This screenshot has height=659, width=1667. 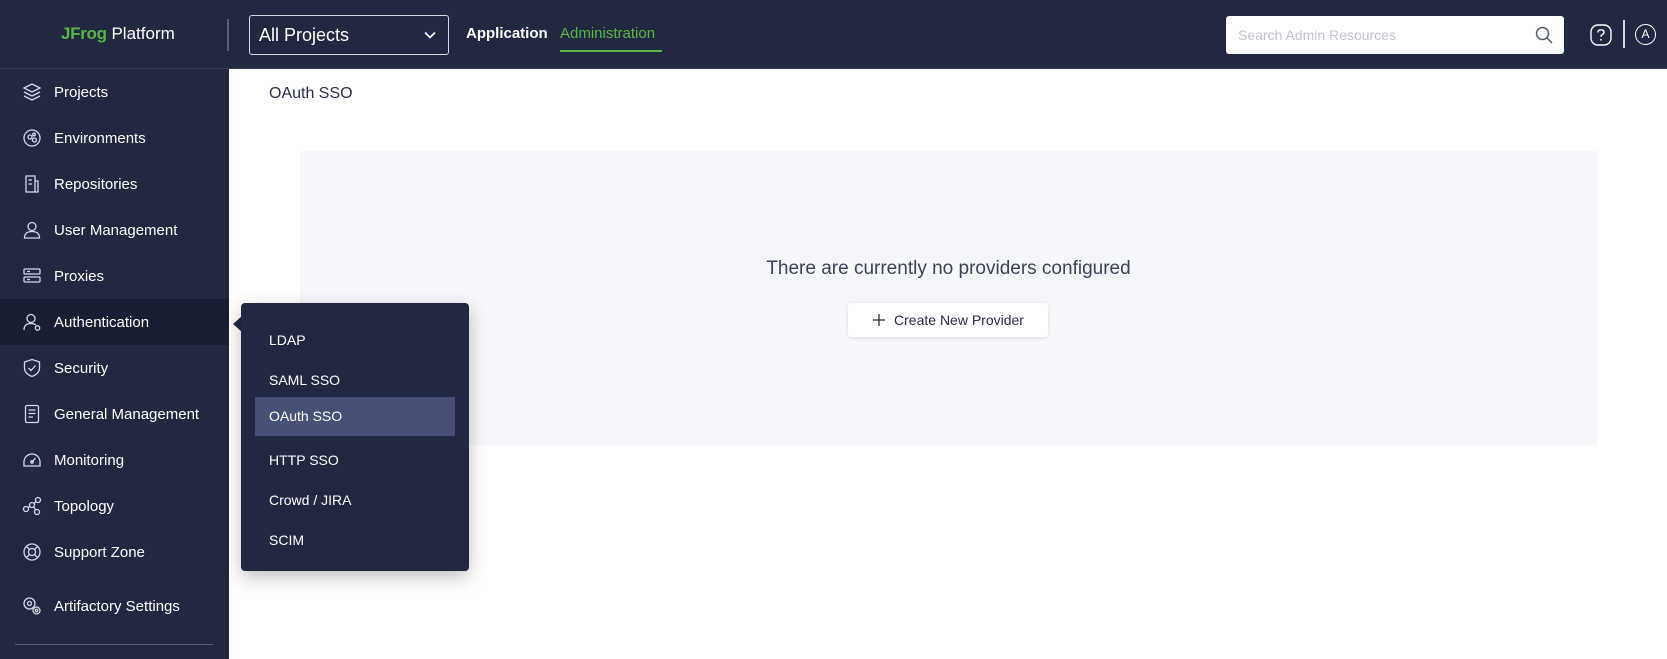 I want to click on header-separator, so click(x=1624, y=34).